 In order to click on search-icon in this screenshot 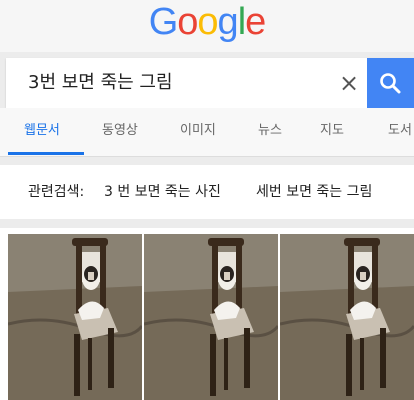, I will do `click(390, 83)`.